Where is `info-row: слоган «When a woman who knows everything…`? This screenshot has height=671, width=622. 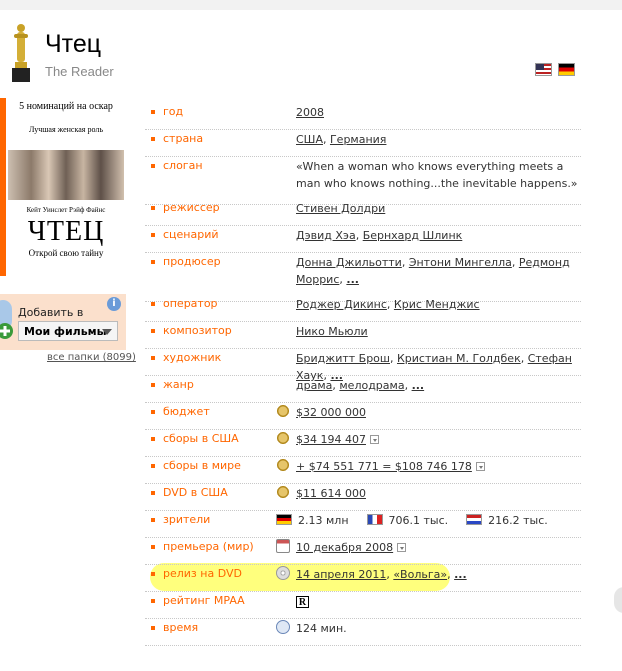
info-row: слоган «When a woman who knows everything… is located at coordinates (363, 181).